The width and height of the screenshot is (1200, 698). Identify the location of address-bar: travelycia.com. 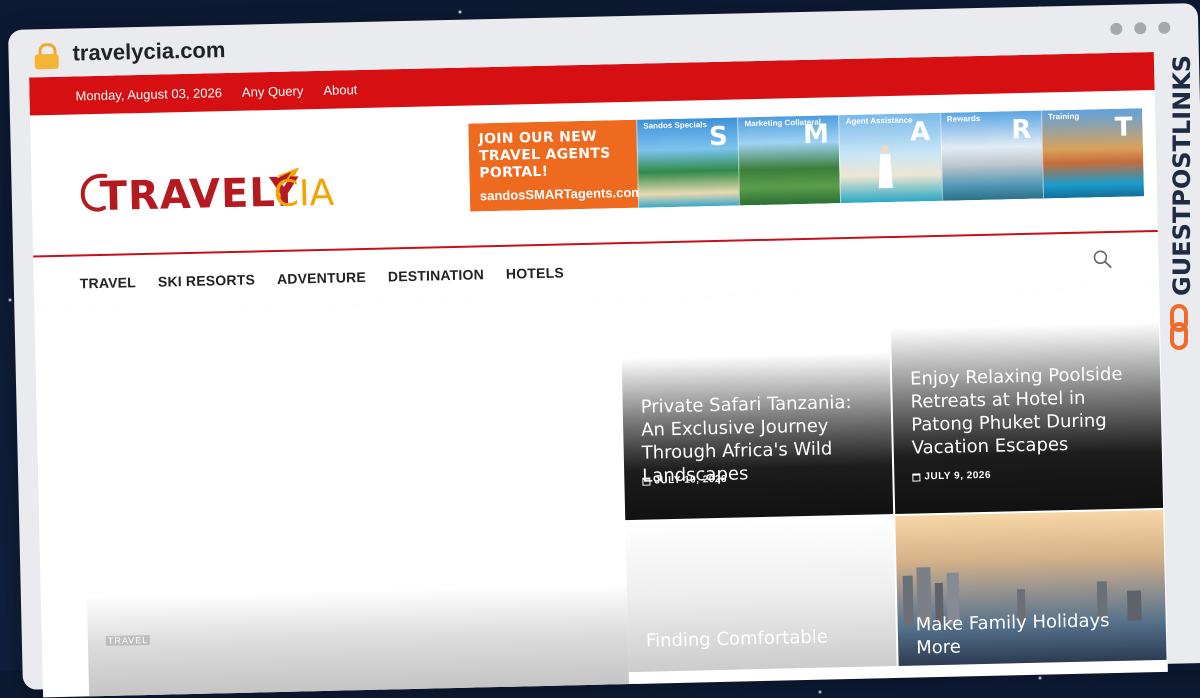
(148, 51).